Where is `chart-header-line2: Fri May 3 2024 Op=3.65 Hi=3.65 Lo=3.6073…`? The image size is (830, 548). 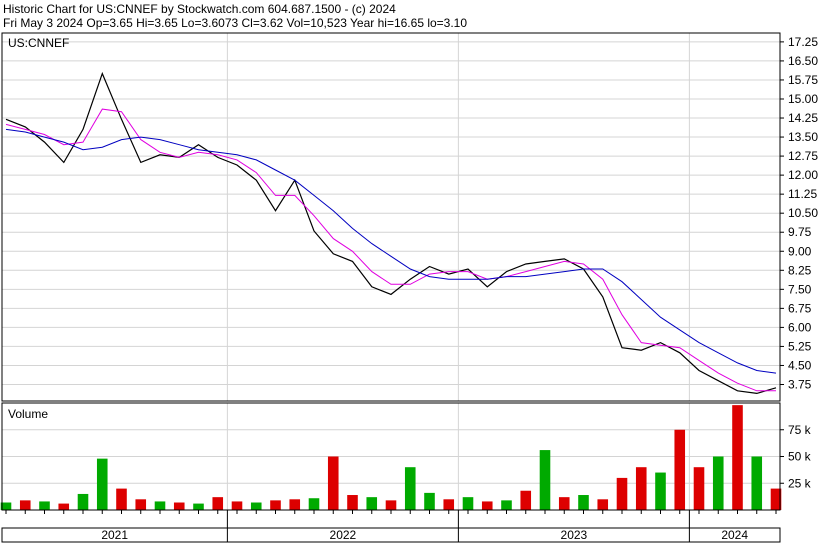 chart-header-line2: Fri May 3 2024 Op=3.65 Hi=3.65 Lo=3.6073… is located at coordinates (235, 23).